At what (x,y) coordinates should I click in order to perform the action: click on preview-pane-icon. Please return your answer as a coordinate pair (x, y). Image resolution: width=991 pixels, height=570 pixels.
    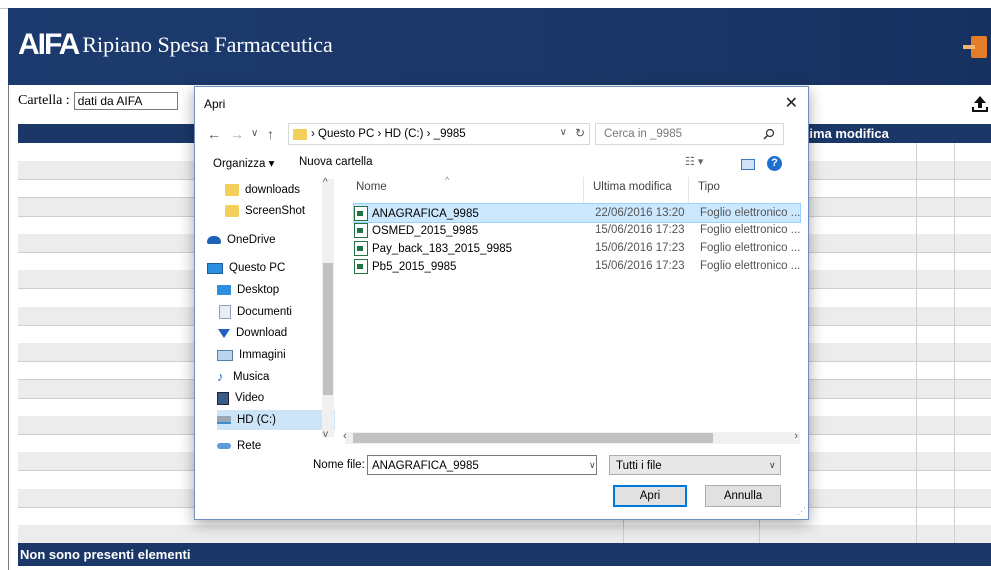
    Looking at the image, I should click on (748, 164).